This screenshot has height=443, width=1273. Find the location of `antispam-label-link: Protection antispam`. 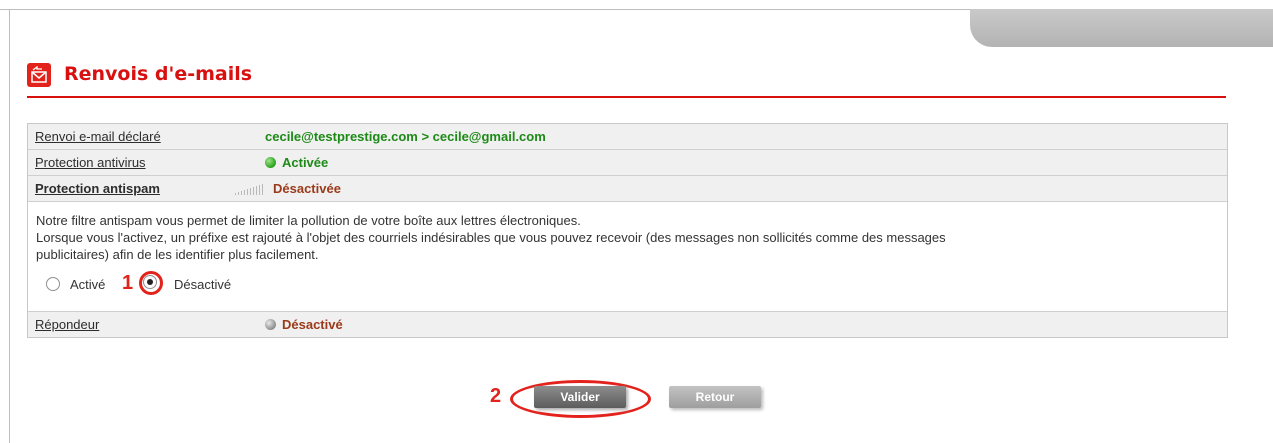

antispam-label-link: Protection antispam is located at coordinates (146, 188).